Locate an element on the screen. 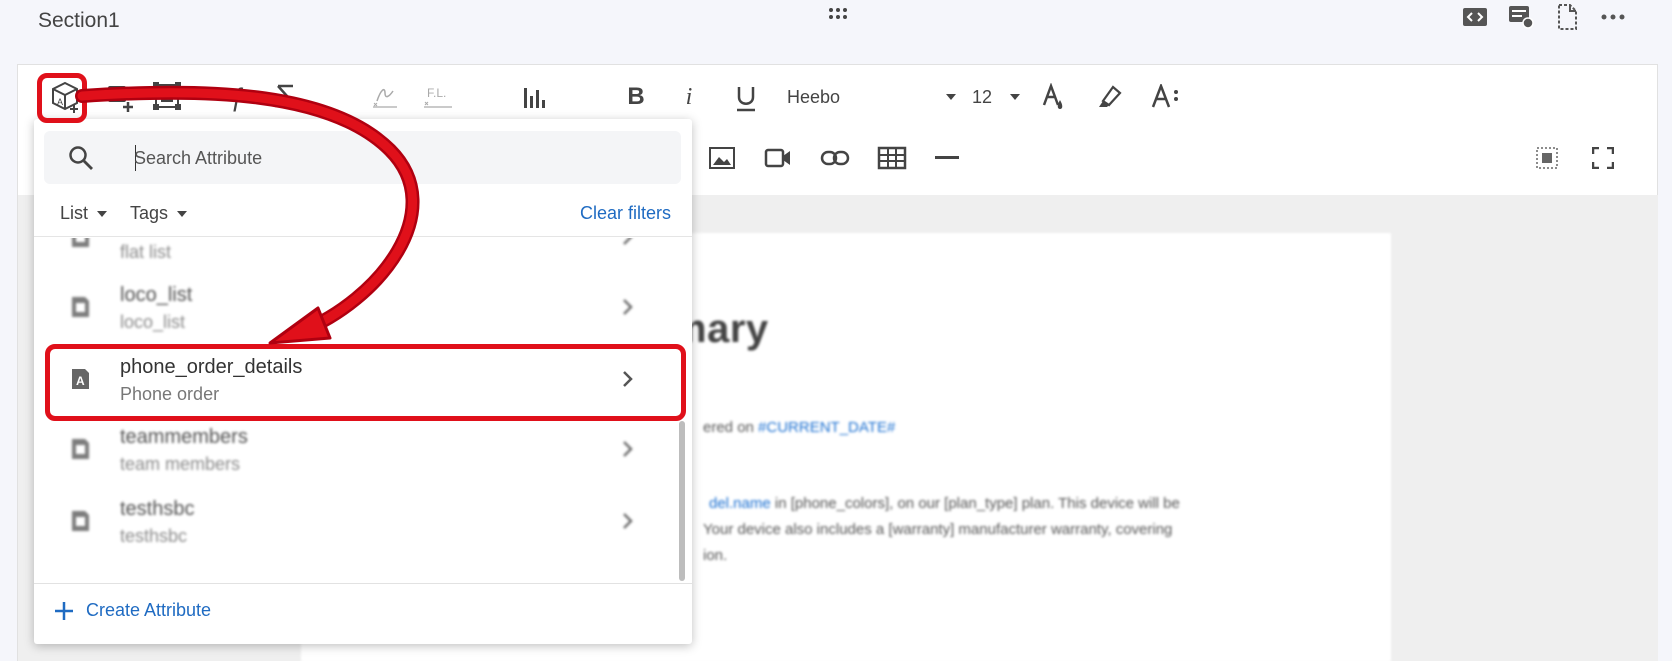  code-view-icon is located at coordinates (1475, 17).